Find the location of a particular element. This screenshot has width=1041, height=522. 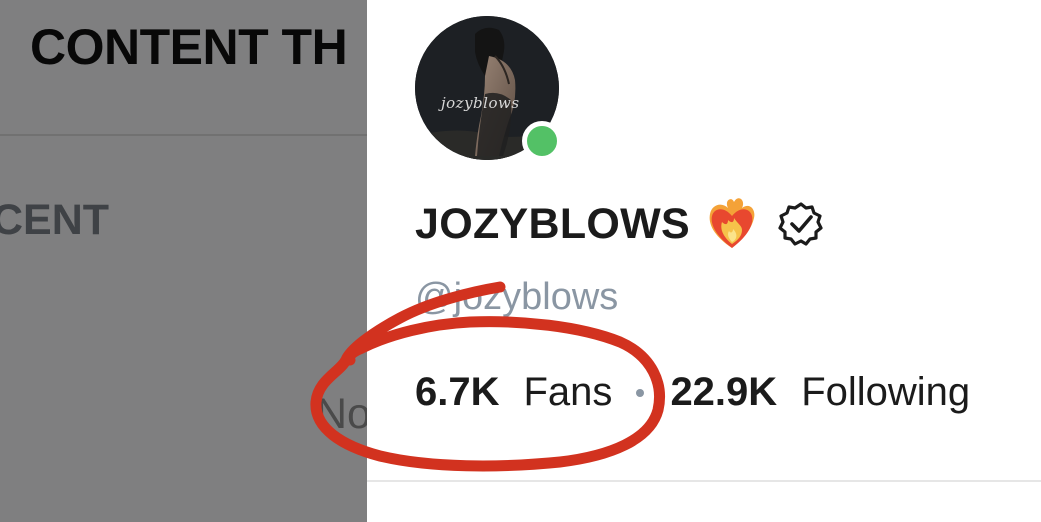

stats-separator-dot is located at coordinates (640, 392).